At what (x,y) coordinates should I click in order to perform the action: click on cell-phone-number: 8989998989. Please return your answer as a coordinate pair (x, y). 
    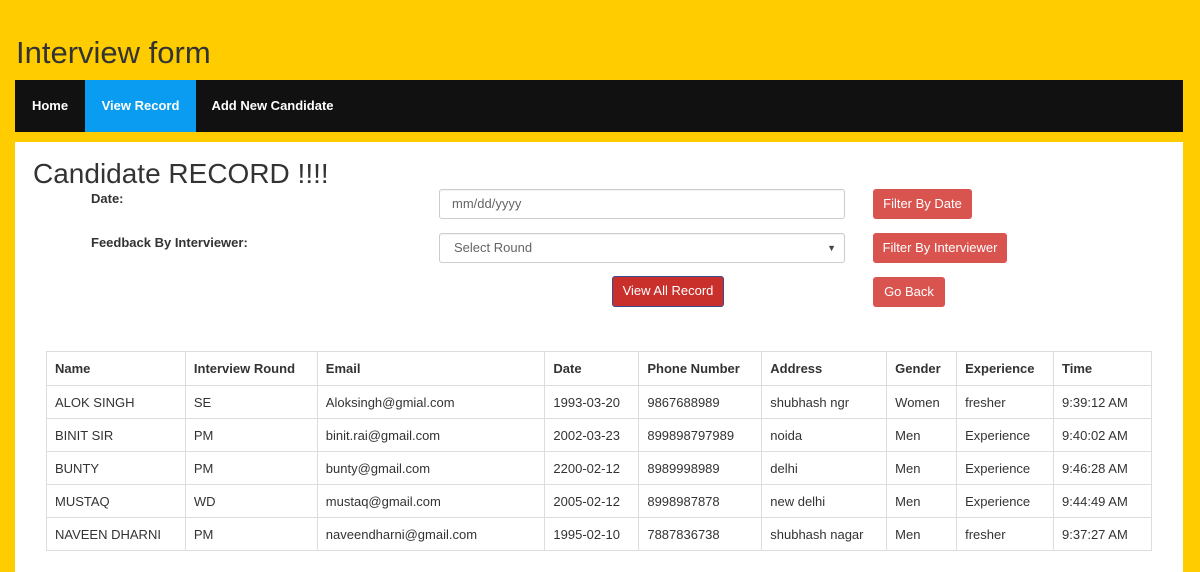
    Looking at the image, I should click on (700, 468).